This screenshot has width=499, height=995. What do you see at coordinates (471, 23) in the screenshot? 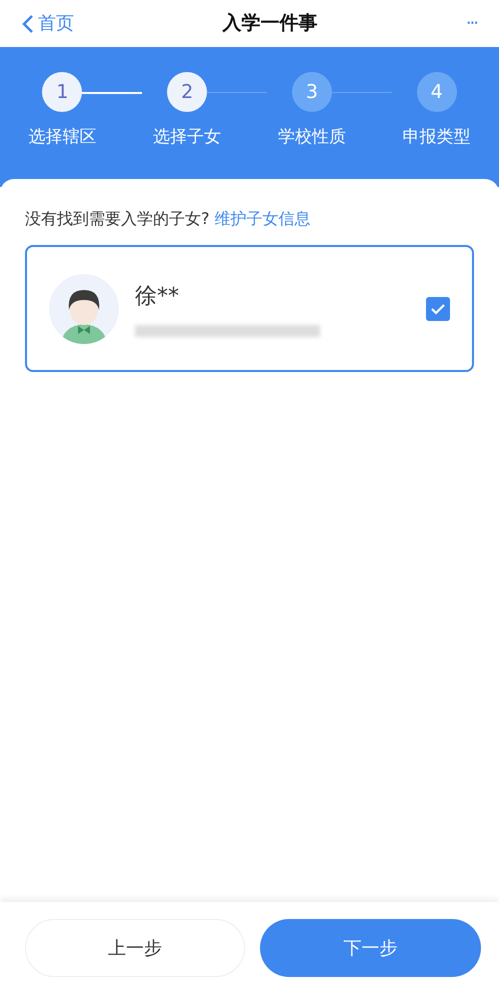
I see `more-menu: ···` at bounding box center [471, 23].